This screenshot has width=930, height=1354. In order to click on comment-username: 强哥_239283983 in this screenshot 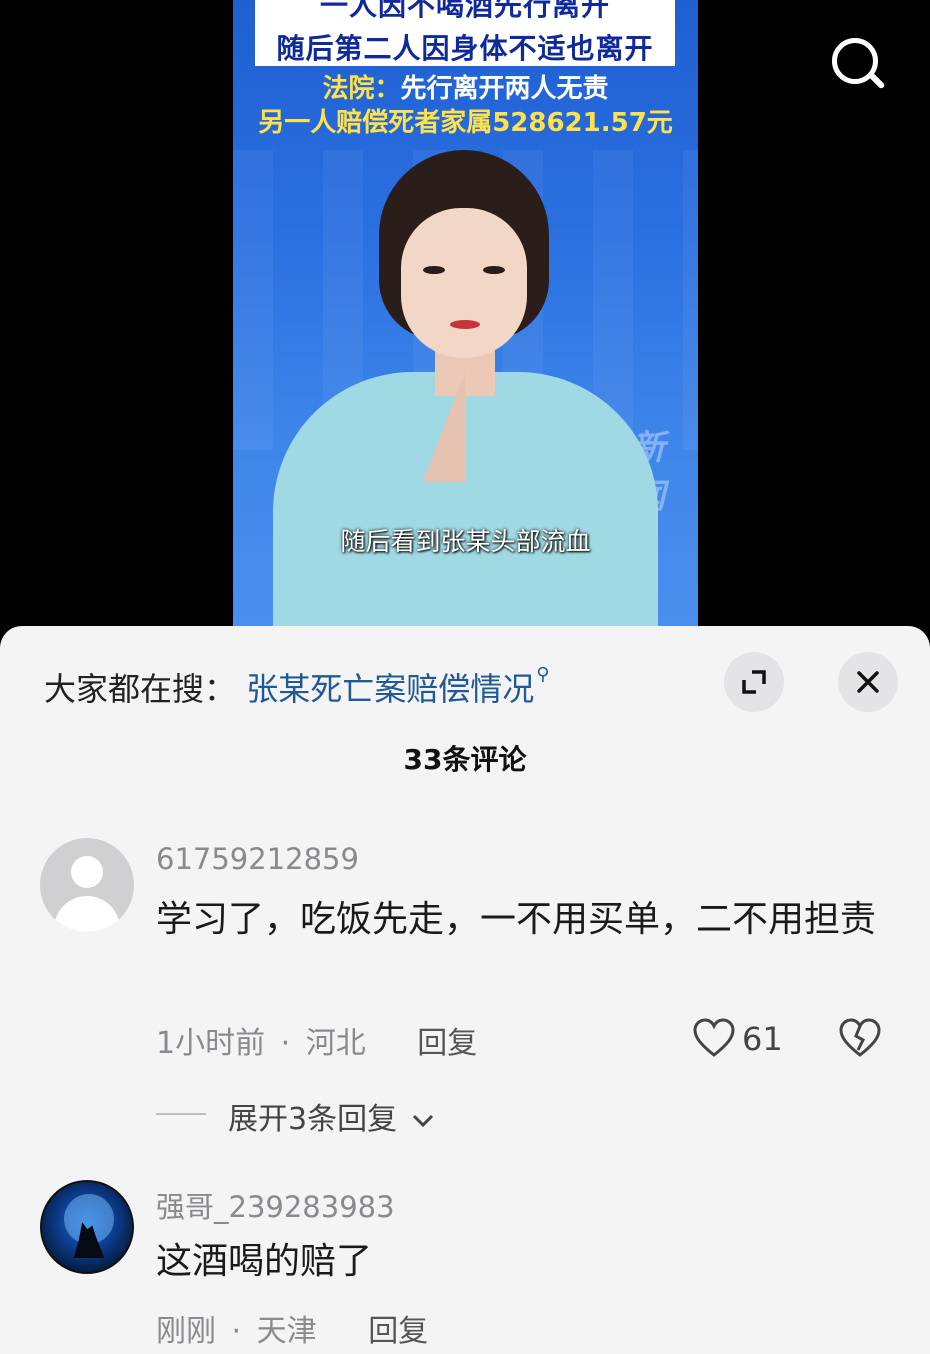, I will do `click(275, 1205)`.